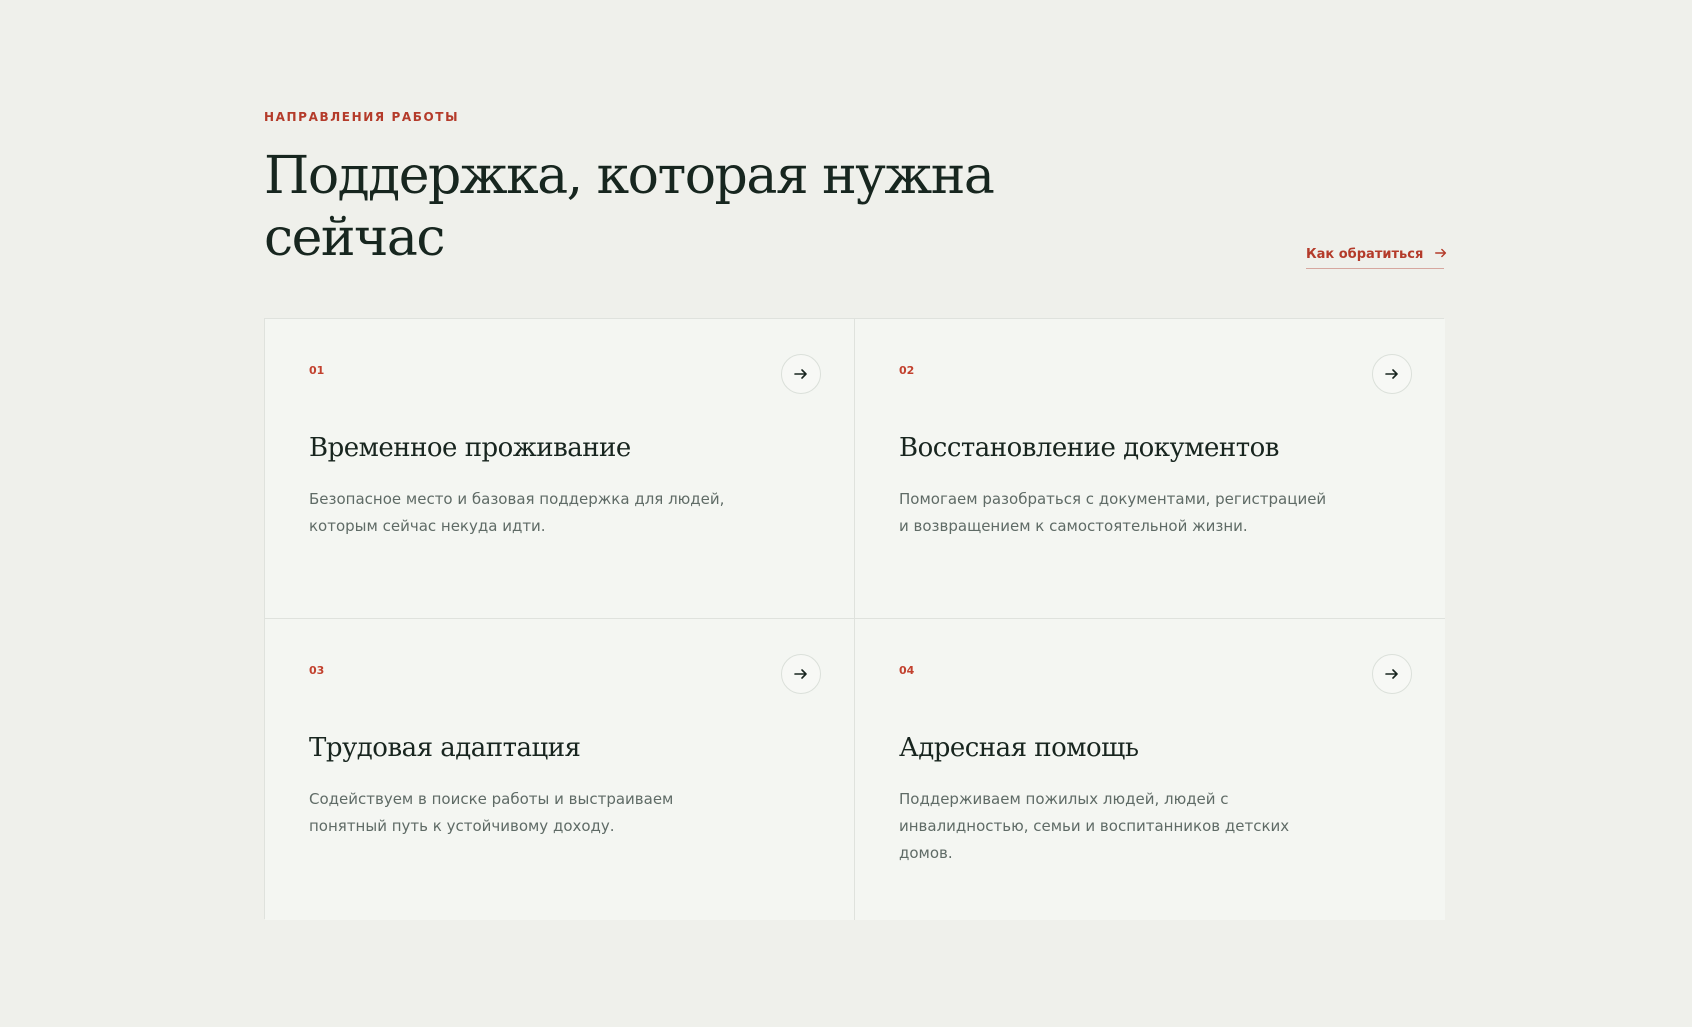  I want to click on how-to-contact-link: Как обратиться, so click(1376, 255).